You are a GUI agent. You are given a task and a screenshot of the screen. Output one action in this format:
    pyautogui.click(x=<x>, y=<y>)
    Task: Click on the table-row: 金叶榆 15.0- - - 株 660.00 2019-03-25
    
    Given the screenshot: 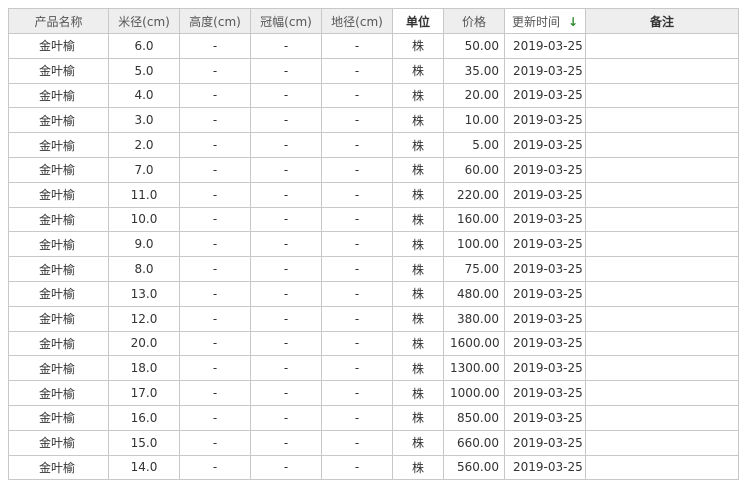 What is the action you would take?
    pyautogui.click(x=373, y=442)
    